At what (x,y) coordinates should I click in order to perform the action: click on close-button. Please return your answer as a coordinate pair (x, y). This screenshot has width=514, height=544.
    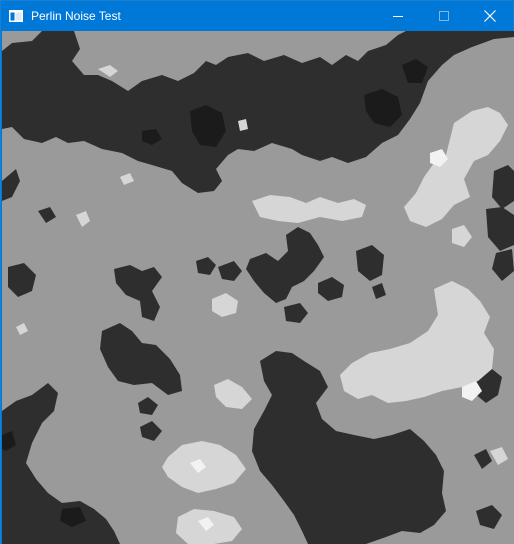
    Looking at the image, I should click on (490, 16).